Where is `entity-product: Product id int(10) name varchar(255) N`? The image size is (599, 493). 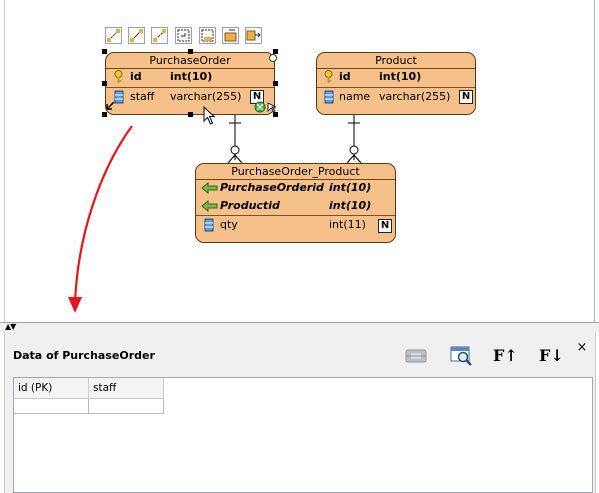
entity-product: Product id int(10) name varchar(255) N is located at coordinates (396, 83).